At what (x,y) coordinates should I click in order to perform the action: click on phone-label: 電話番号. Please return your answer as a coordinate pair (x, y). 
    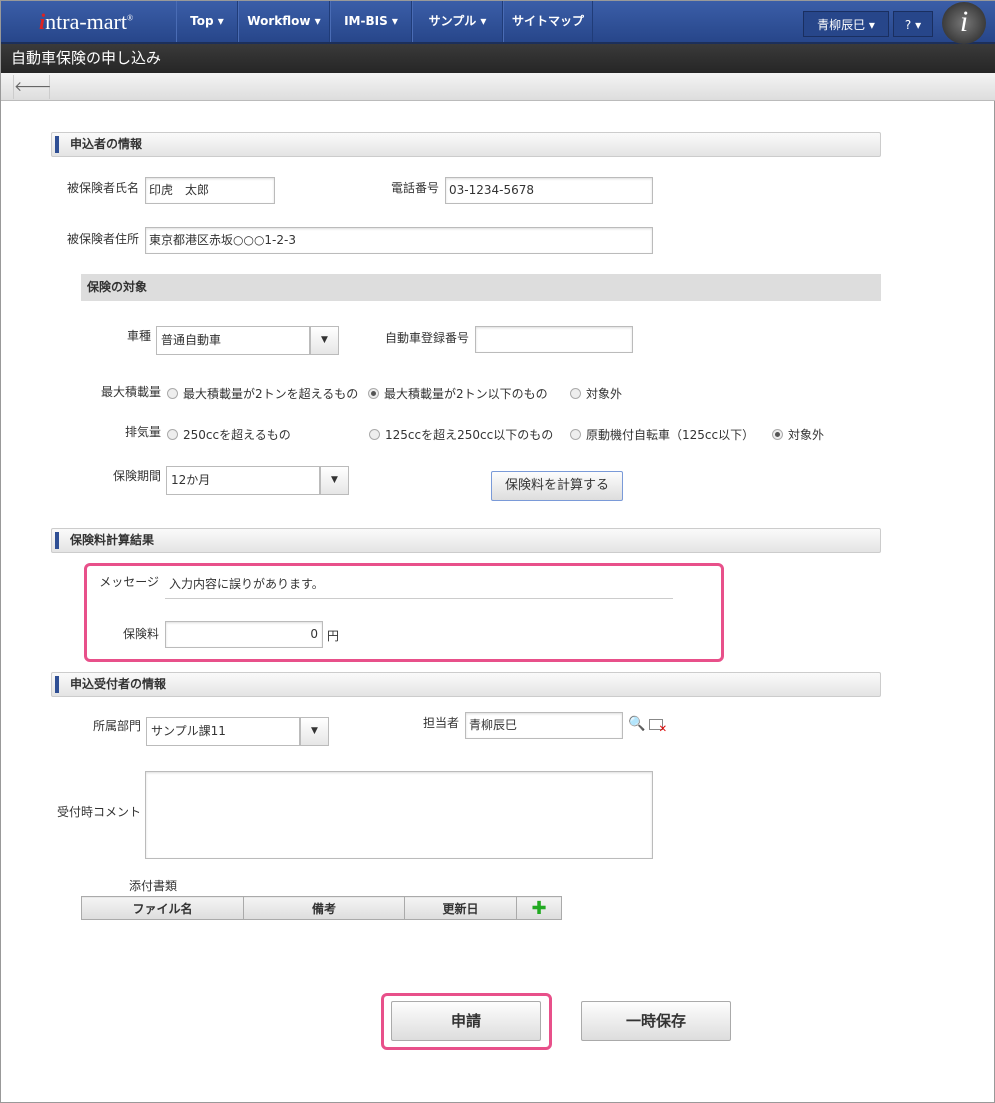
    Looking at the image, I should click on (414, 188).